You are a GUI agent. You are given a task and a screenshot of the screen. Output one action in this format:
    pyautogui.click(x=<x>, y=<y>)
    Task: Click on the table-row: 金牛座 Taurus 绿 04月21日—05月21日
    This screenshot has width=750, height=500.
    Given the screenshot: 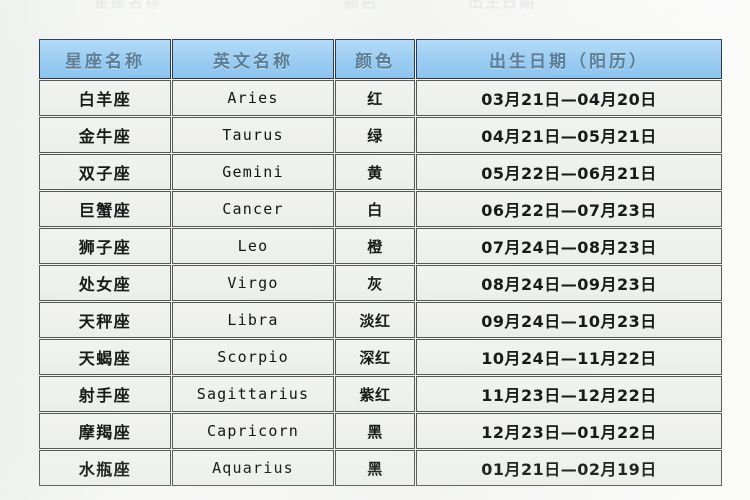 What is the action you would take?
    pyautogui.click(x=380, y=135)
    